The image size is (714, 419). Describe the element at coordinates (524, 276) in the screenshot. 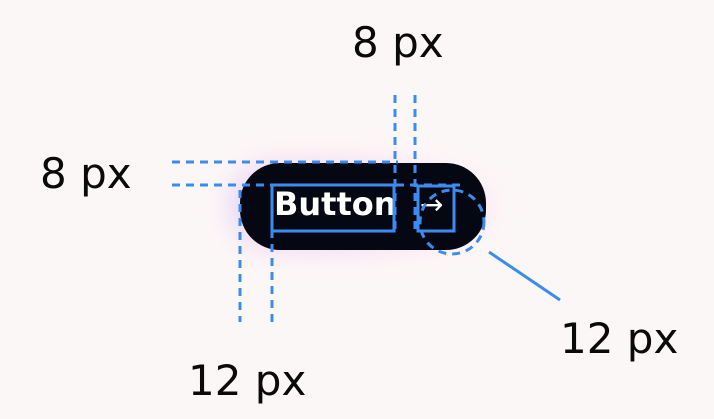

I see `radius-callout-line` at that location.